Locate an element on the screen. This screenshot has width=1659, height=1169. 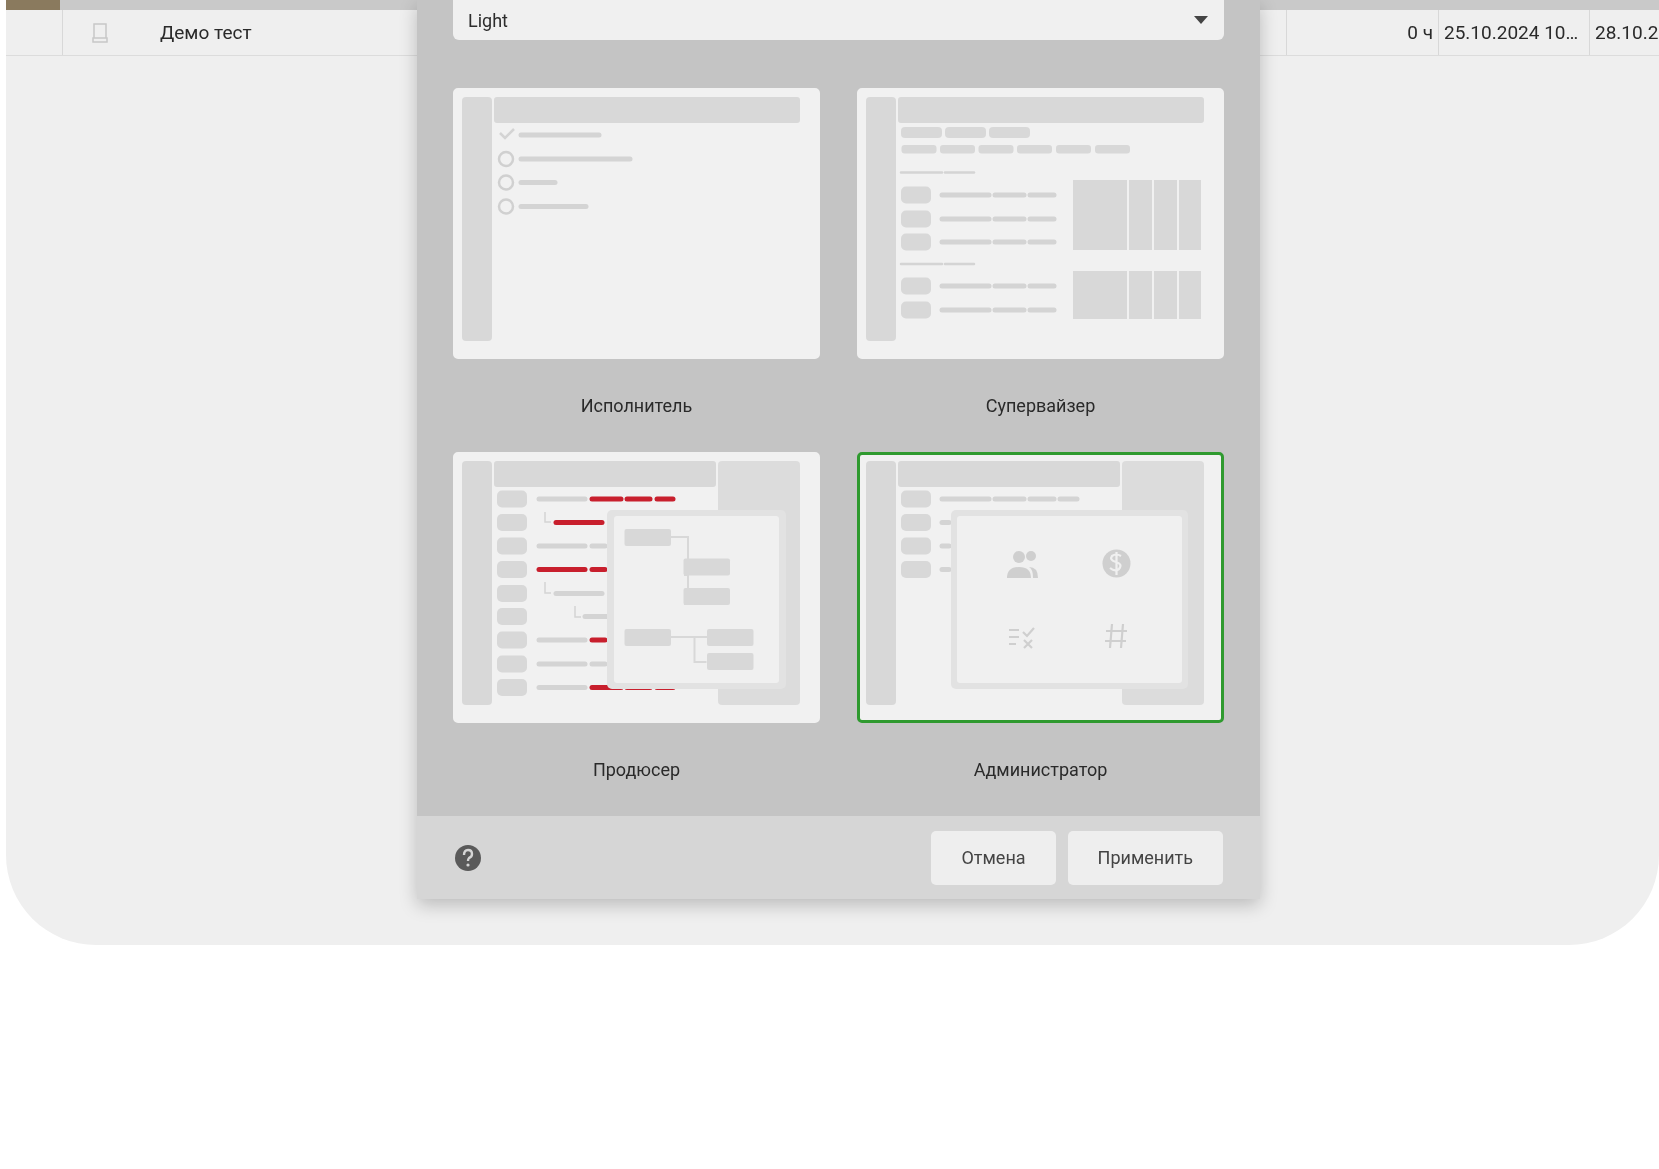
caret-icon is located at coordinates (1201, 20).